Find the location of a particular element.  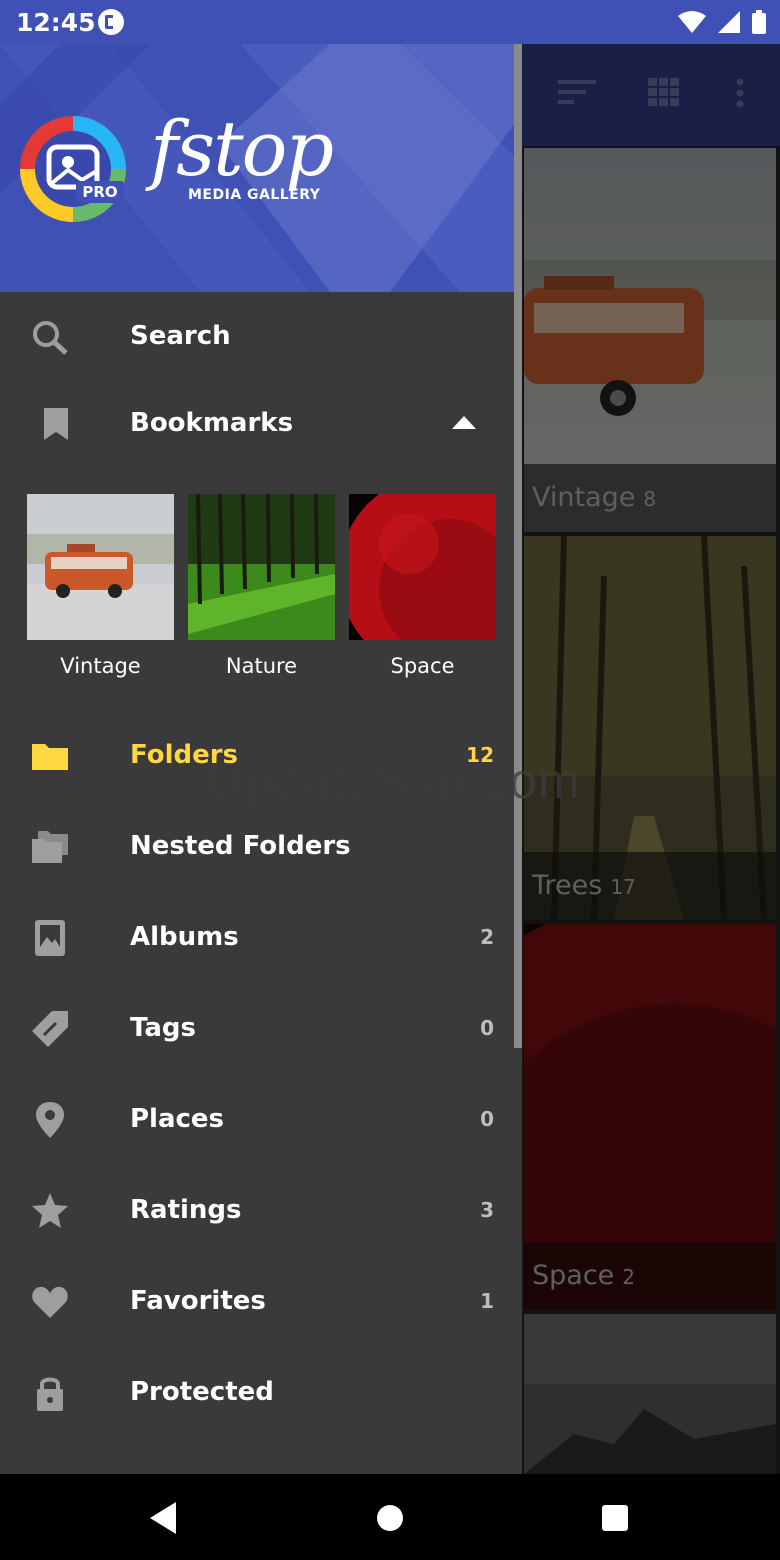

drawer-item-label: Places is located at coordinates (177, 1119).